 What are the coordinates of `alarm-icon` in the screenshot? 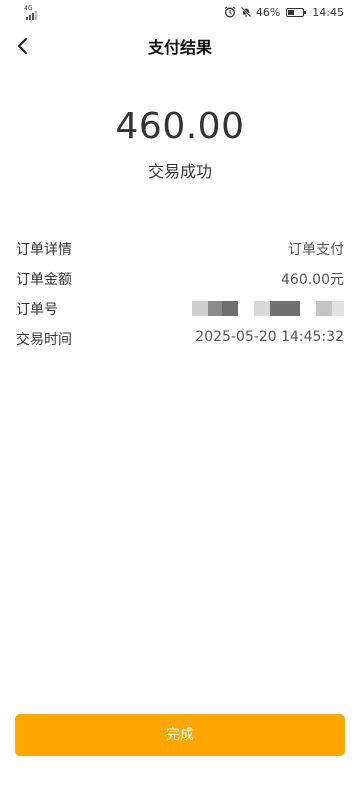 It's located at (230, 12).